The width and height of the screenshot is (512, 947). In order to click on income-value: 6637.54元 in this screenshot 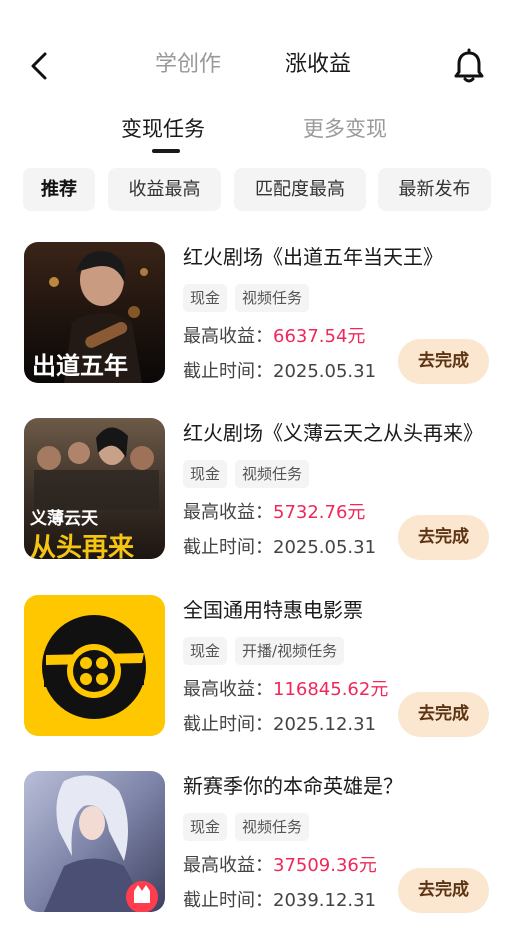, I will do `click(319, 336)`.